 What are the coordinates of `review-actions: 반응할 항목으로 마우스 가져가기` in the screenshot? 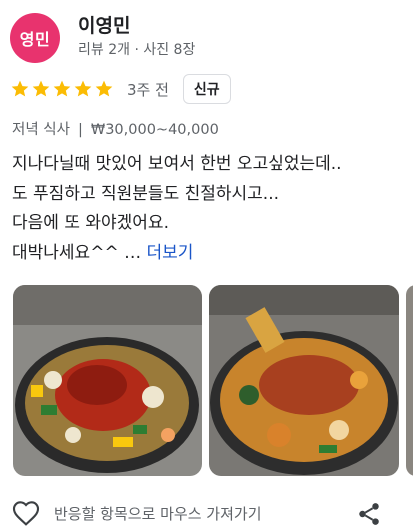 It's located at (205, 513).